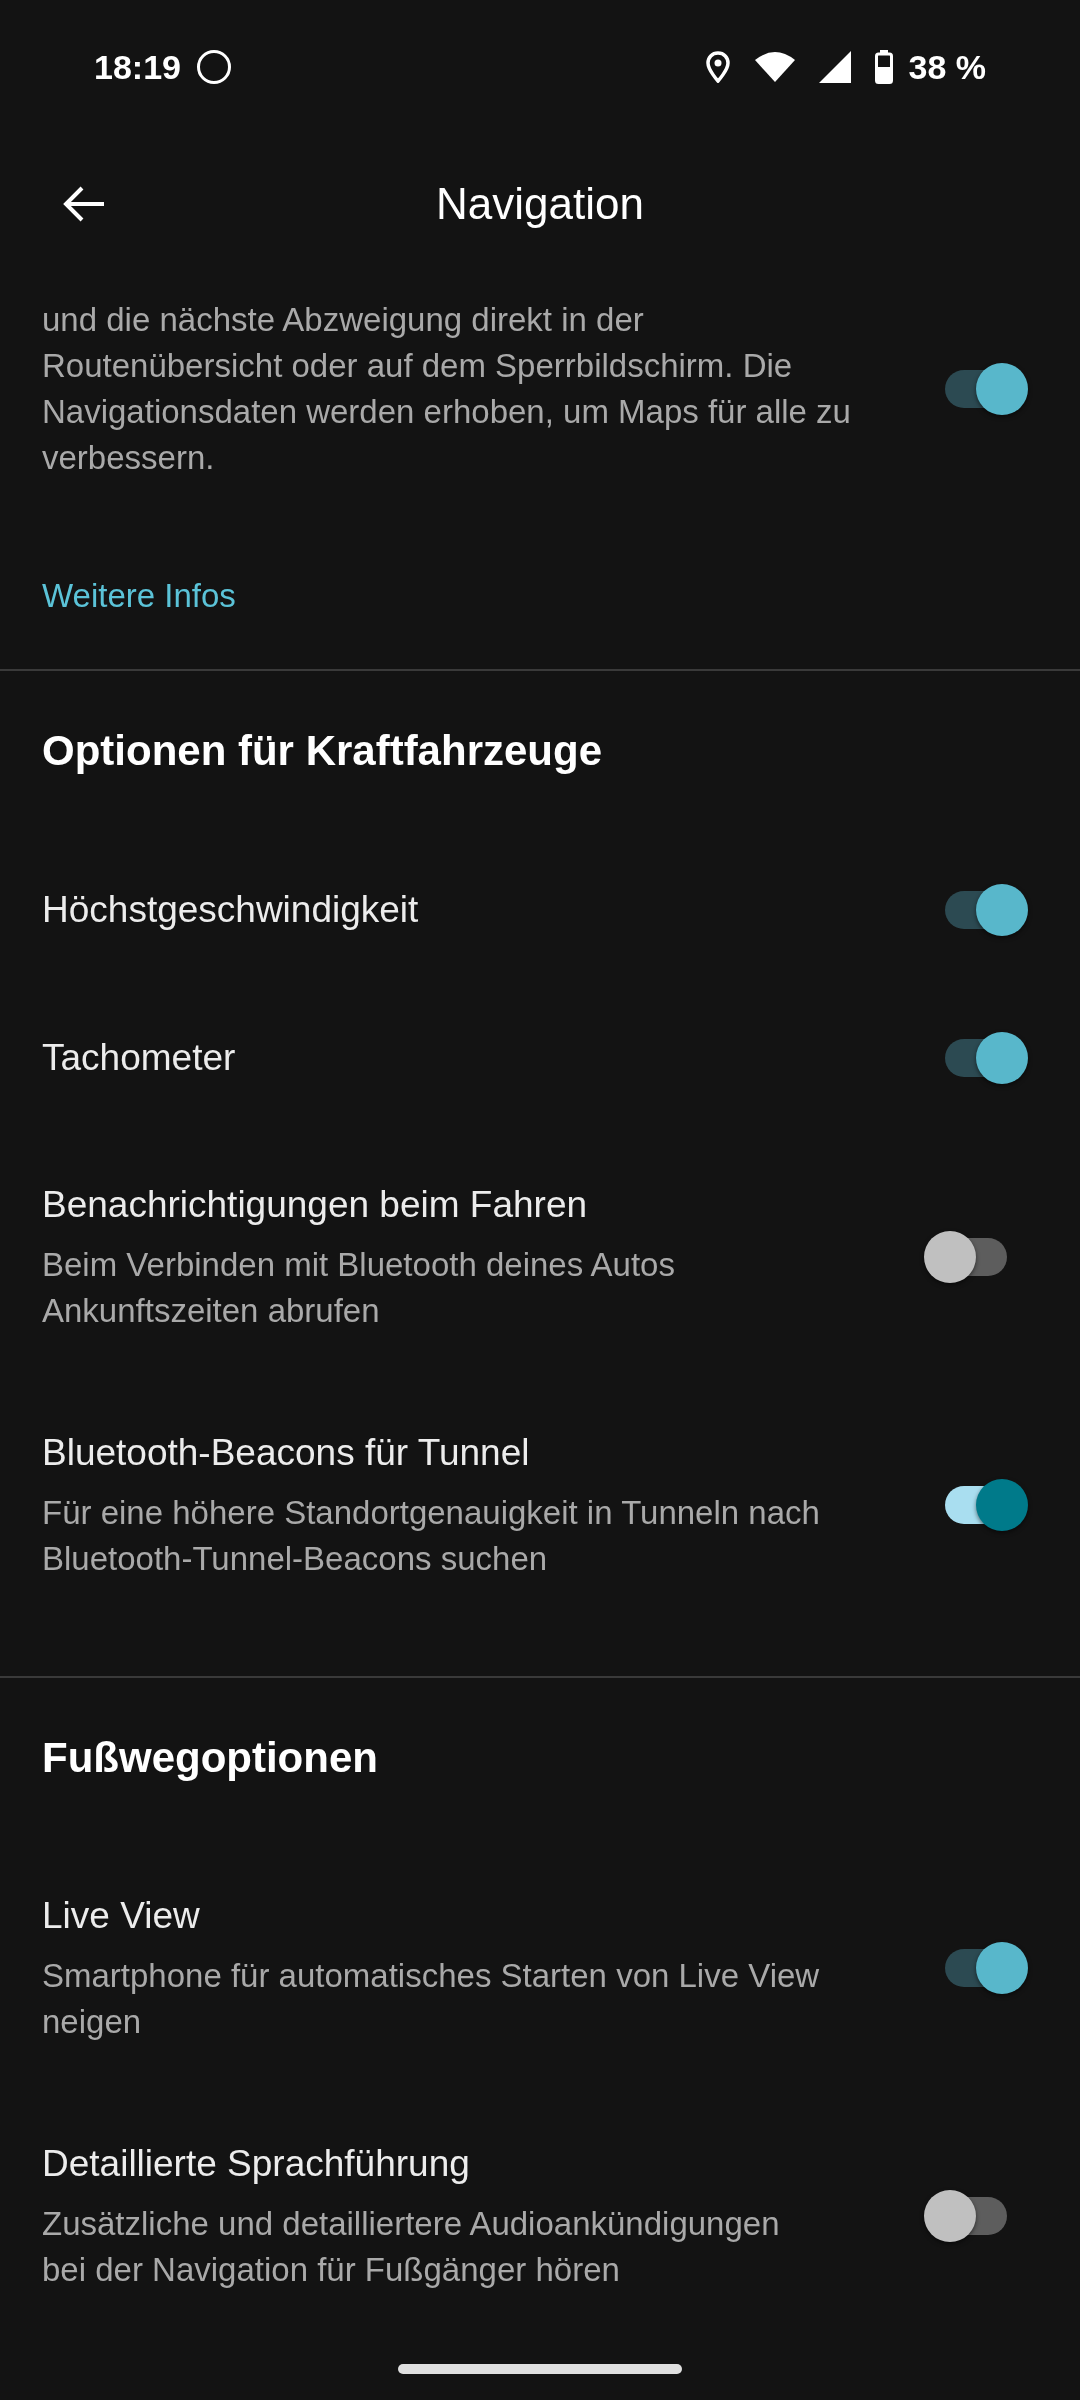 This screenshot has height=2400, width=1080. I want to click on screen-title: Navigation, so click(540, 204).